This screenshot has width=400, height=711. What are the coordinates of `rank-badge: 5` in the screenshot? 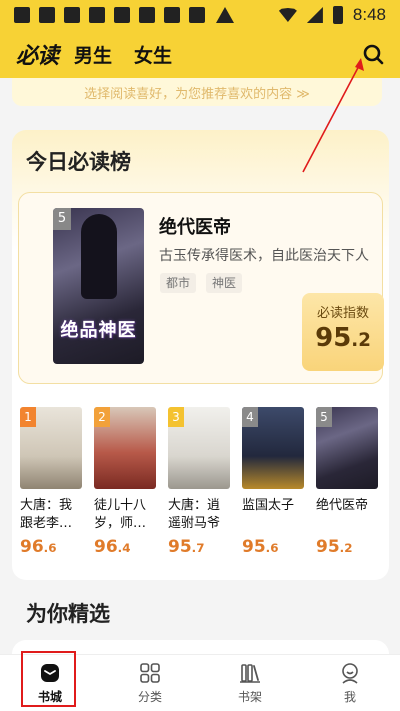 It's located at (324, 417).